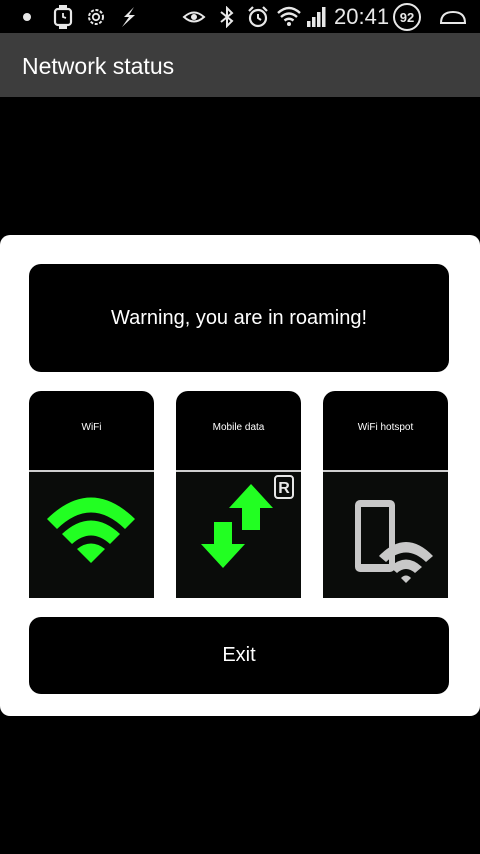 The image size is (480, 854). What do you see at coordinates (91, 427) in the screenshot?
I see `wifi-tile-label: WiFi` at bounding box center [91, 427].